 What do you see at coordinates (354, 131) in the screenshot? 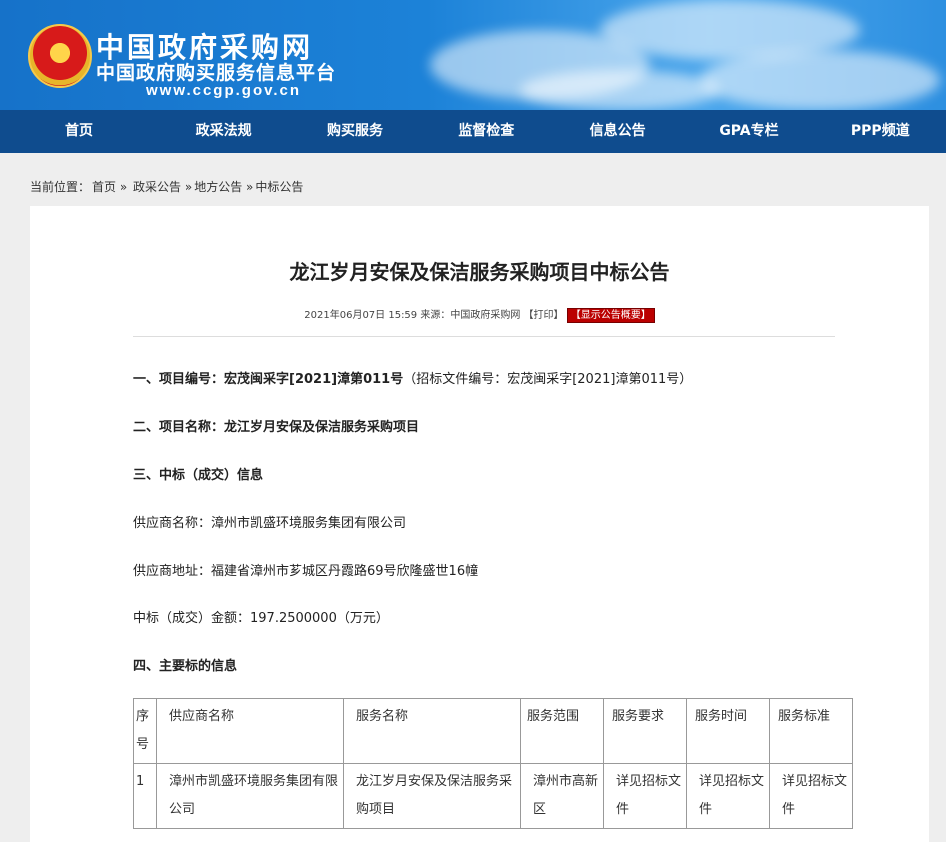
I see `nav-purchase-services: 购买服务` at bounding box center [354, 131].